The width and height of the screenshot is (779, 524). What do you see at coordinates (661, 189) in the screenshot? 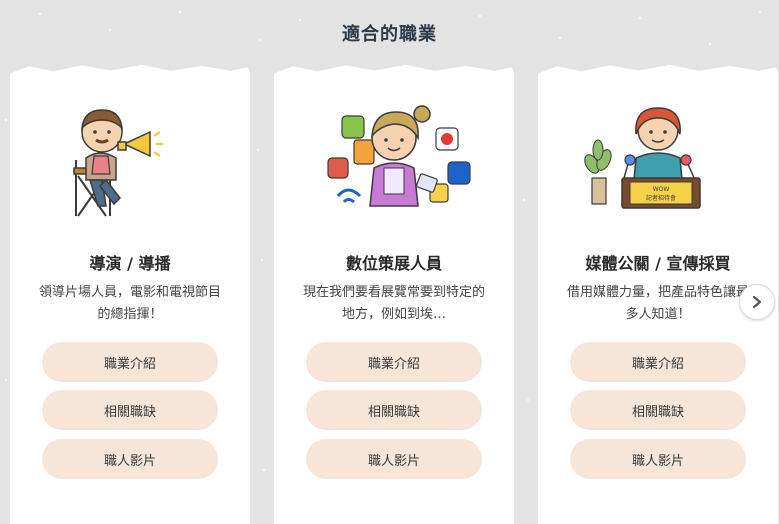
I see `svg-text: WOW` at bounding box center [661, 189].